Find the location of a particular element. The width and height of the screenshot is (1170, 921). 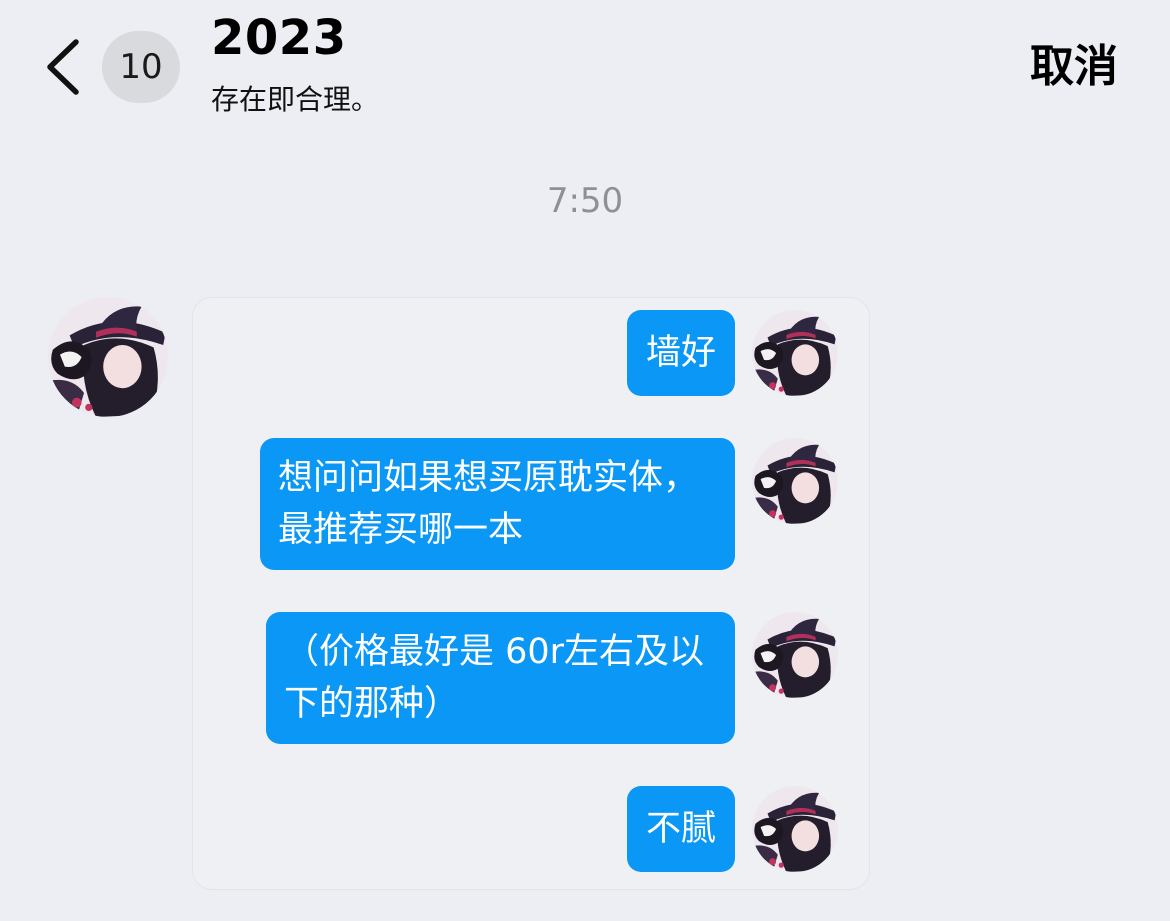

message-text: 想问问如果想买原耽实体， 最推荐买哪一本 is located at coordinates (488, 504).